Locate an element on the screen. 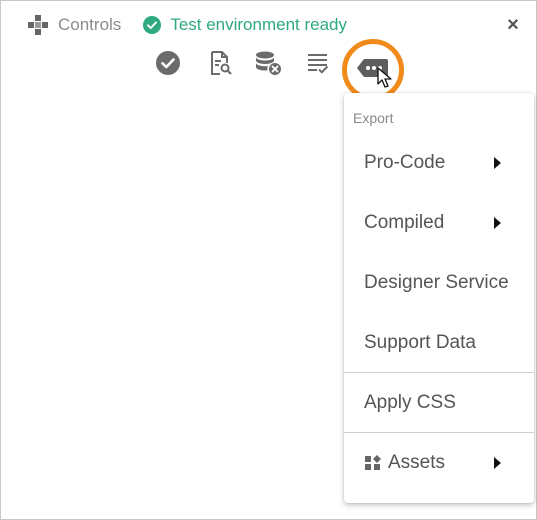  menu-item-pro-code: Pro-Code is located at coordinates (439, 163).